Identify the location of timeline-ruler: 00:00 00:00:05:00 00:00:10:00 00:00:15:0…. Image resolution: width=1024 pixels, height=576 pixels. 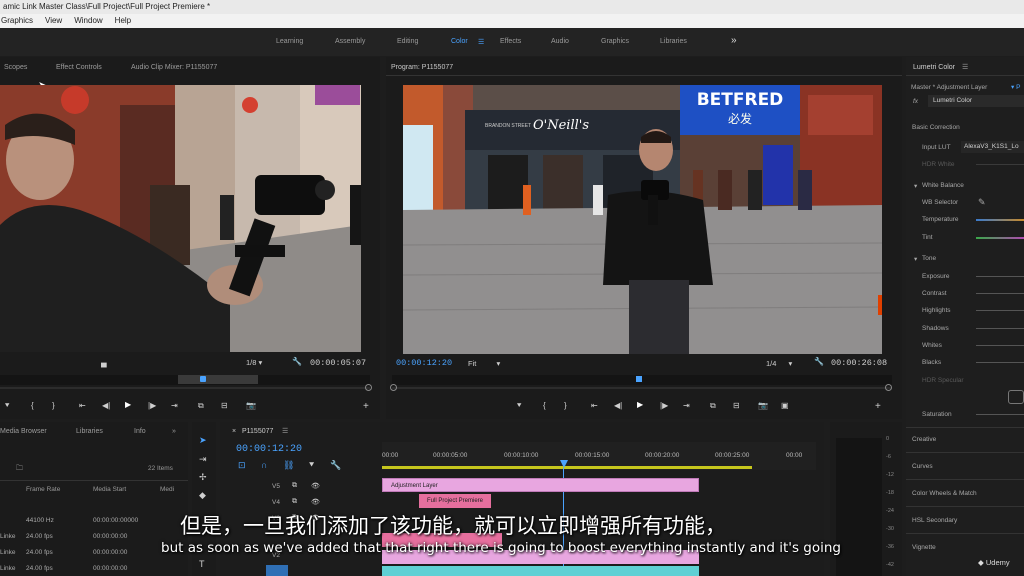
(599, 456).